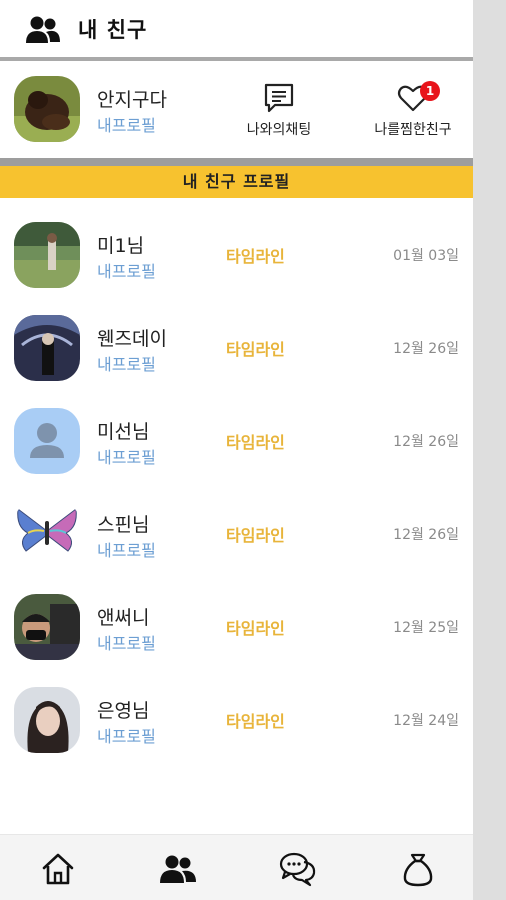 This screenshot has height=900, width=506. I want to click on friend-date: 01월 03일, so click(426, 256).